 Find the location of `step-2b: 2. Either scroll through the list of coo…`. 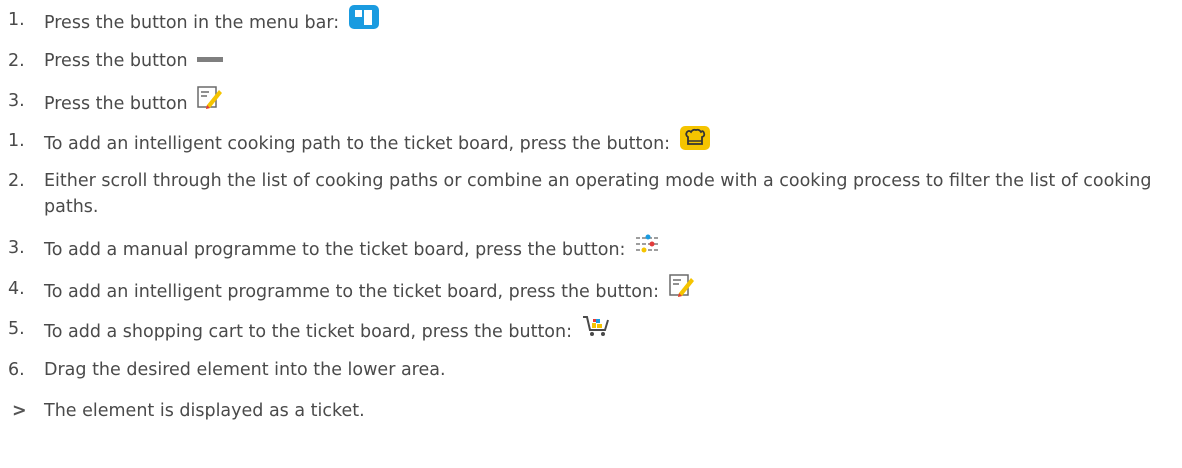

step-2b: 2. Either scroll through the list of coo… is located at coordinates (591, 194).